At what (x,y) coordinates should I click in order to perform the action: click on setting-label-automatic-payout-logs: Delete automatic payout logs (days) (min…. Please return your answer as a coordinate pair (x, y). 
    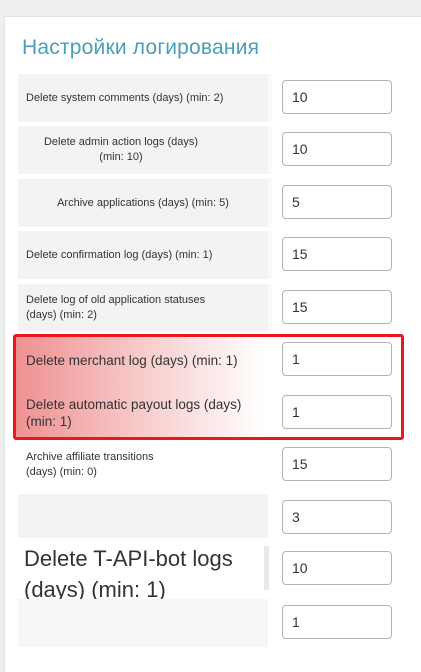
    Looking at the image, I should click on (134, 413).